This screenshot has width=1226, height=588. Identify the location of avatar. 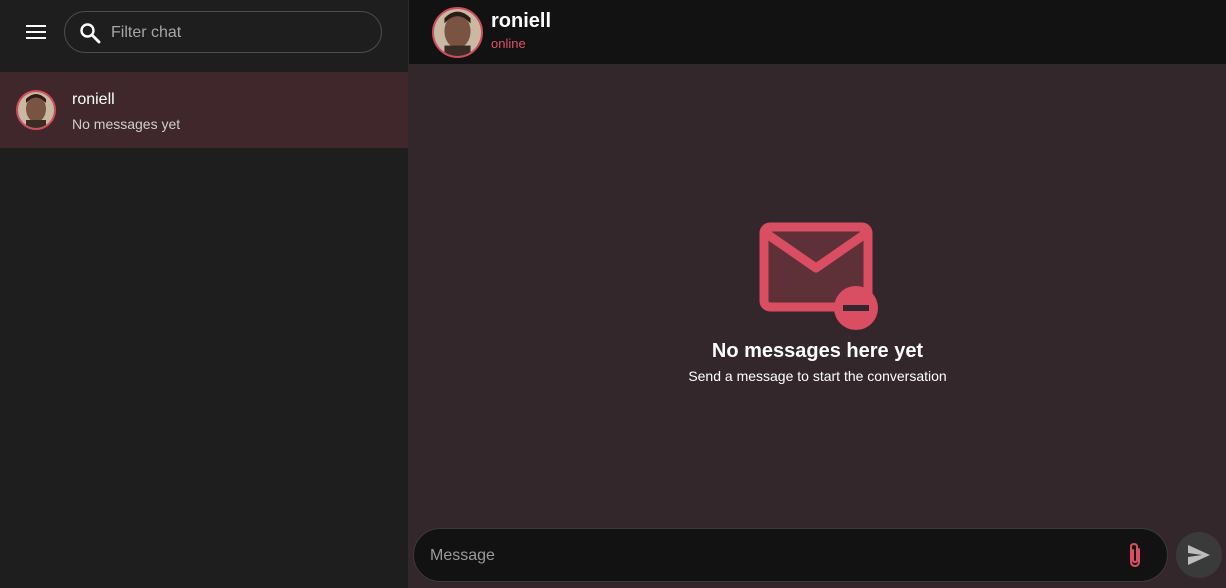
(36, 110).